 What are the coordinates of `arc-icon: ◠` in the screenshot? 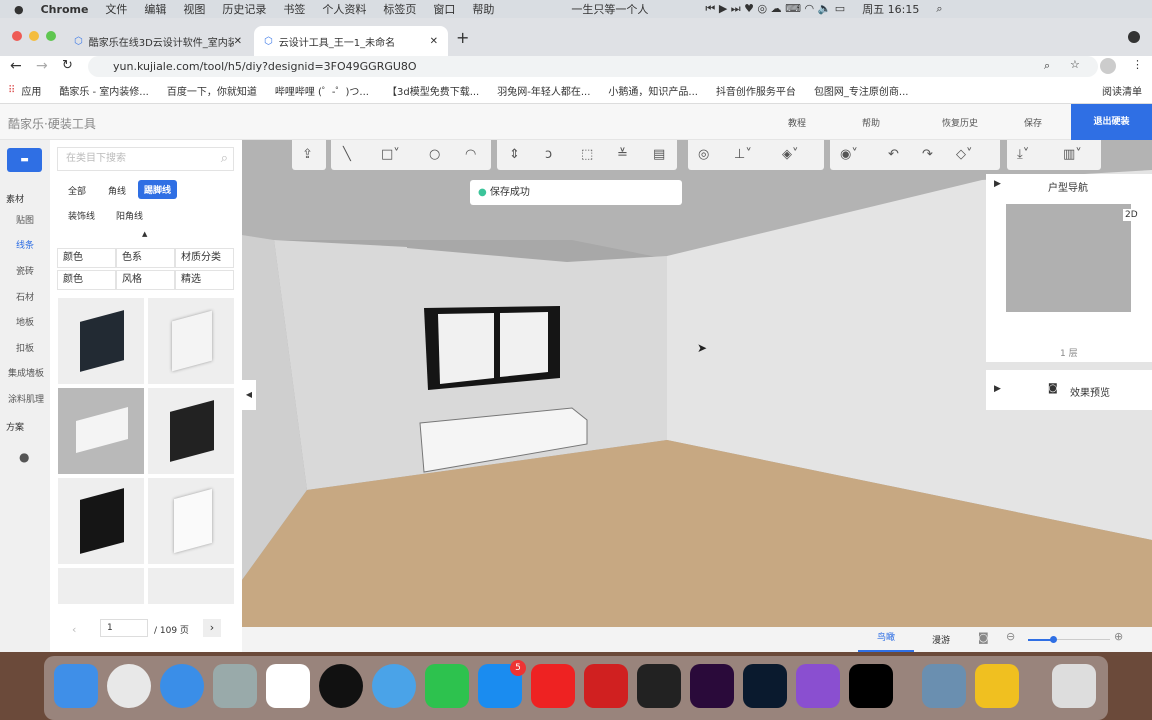 It's located at (470, 154).